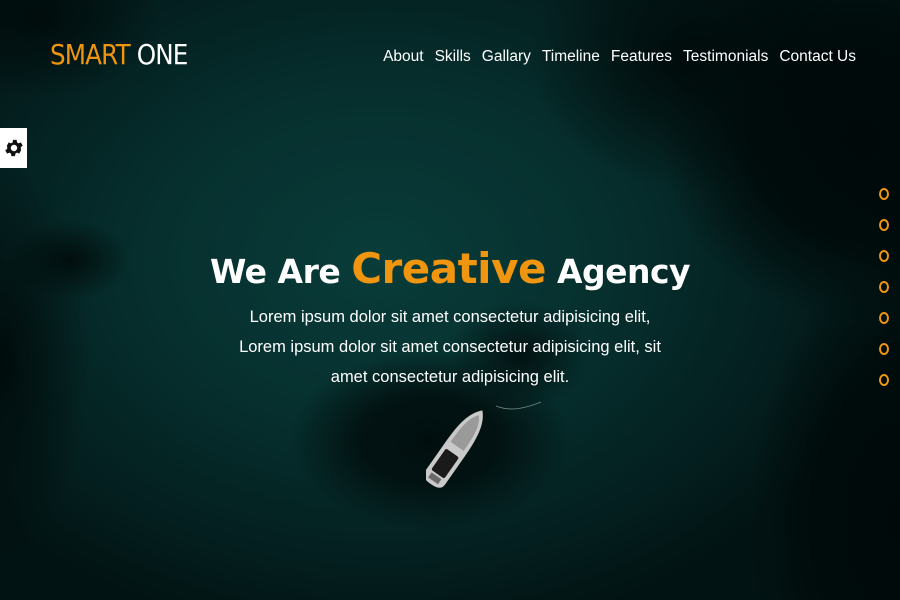 The height and width of the screenshot is (600, 900). I want to click on logo: SMART ONE, so click(119, 54).